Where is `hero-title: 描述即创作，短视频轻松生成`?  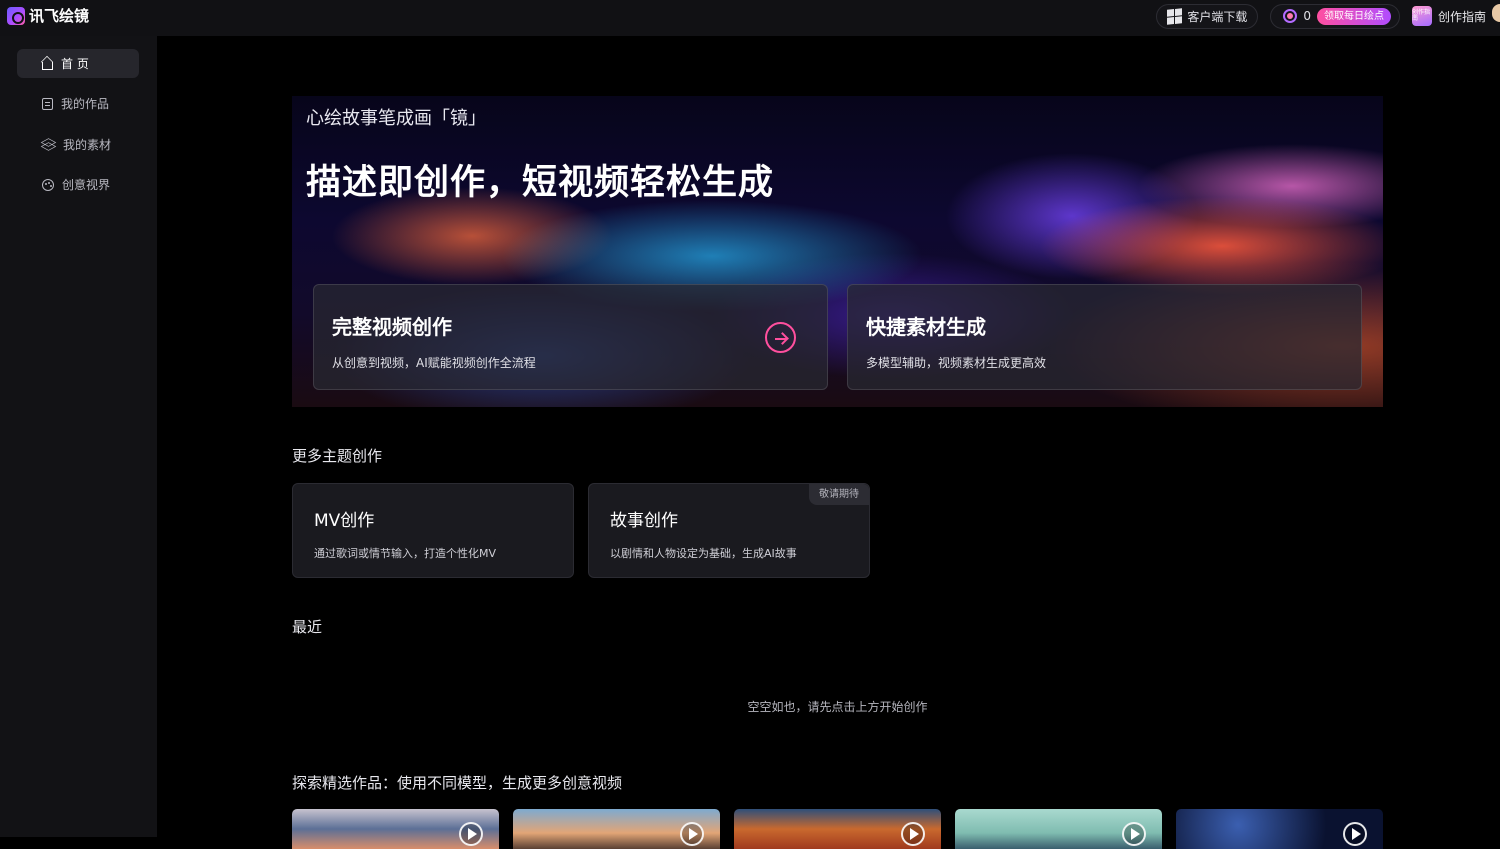 hero-title: 描述即创作，短视频轻松生成 is located at coordinates (540, 183).